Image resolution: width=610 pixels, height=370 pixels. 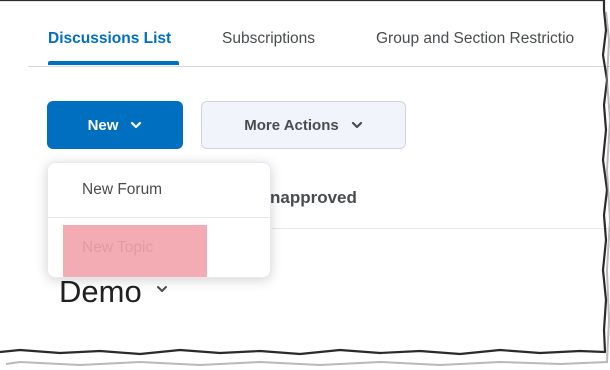 I want to click on tab-group-and-section-restrictions: Group and Section Restrictio, so click(x=475, y=39).